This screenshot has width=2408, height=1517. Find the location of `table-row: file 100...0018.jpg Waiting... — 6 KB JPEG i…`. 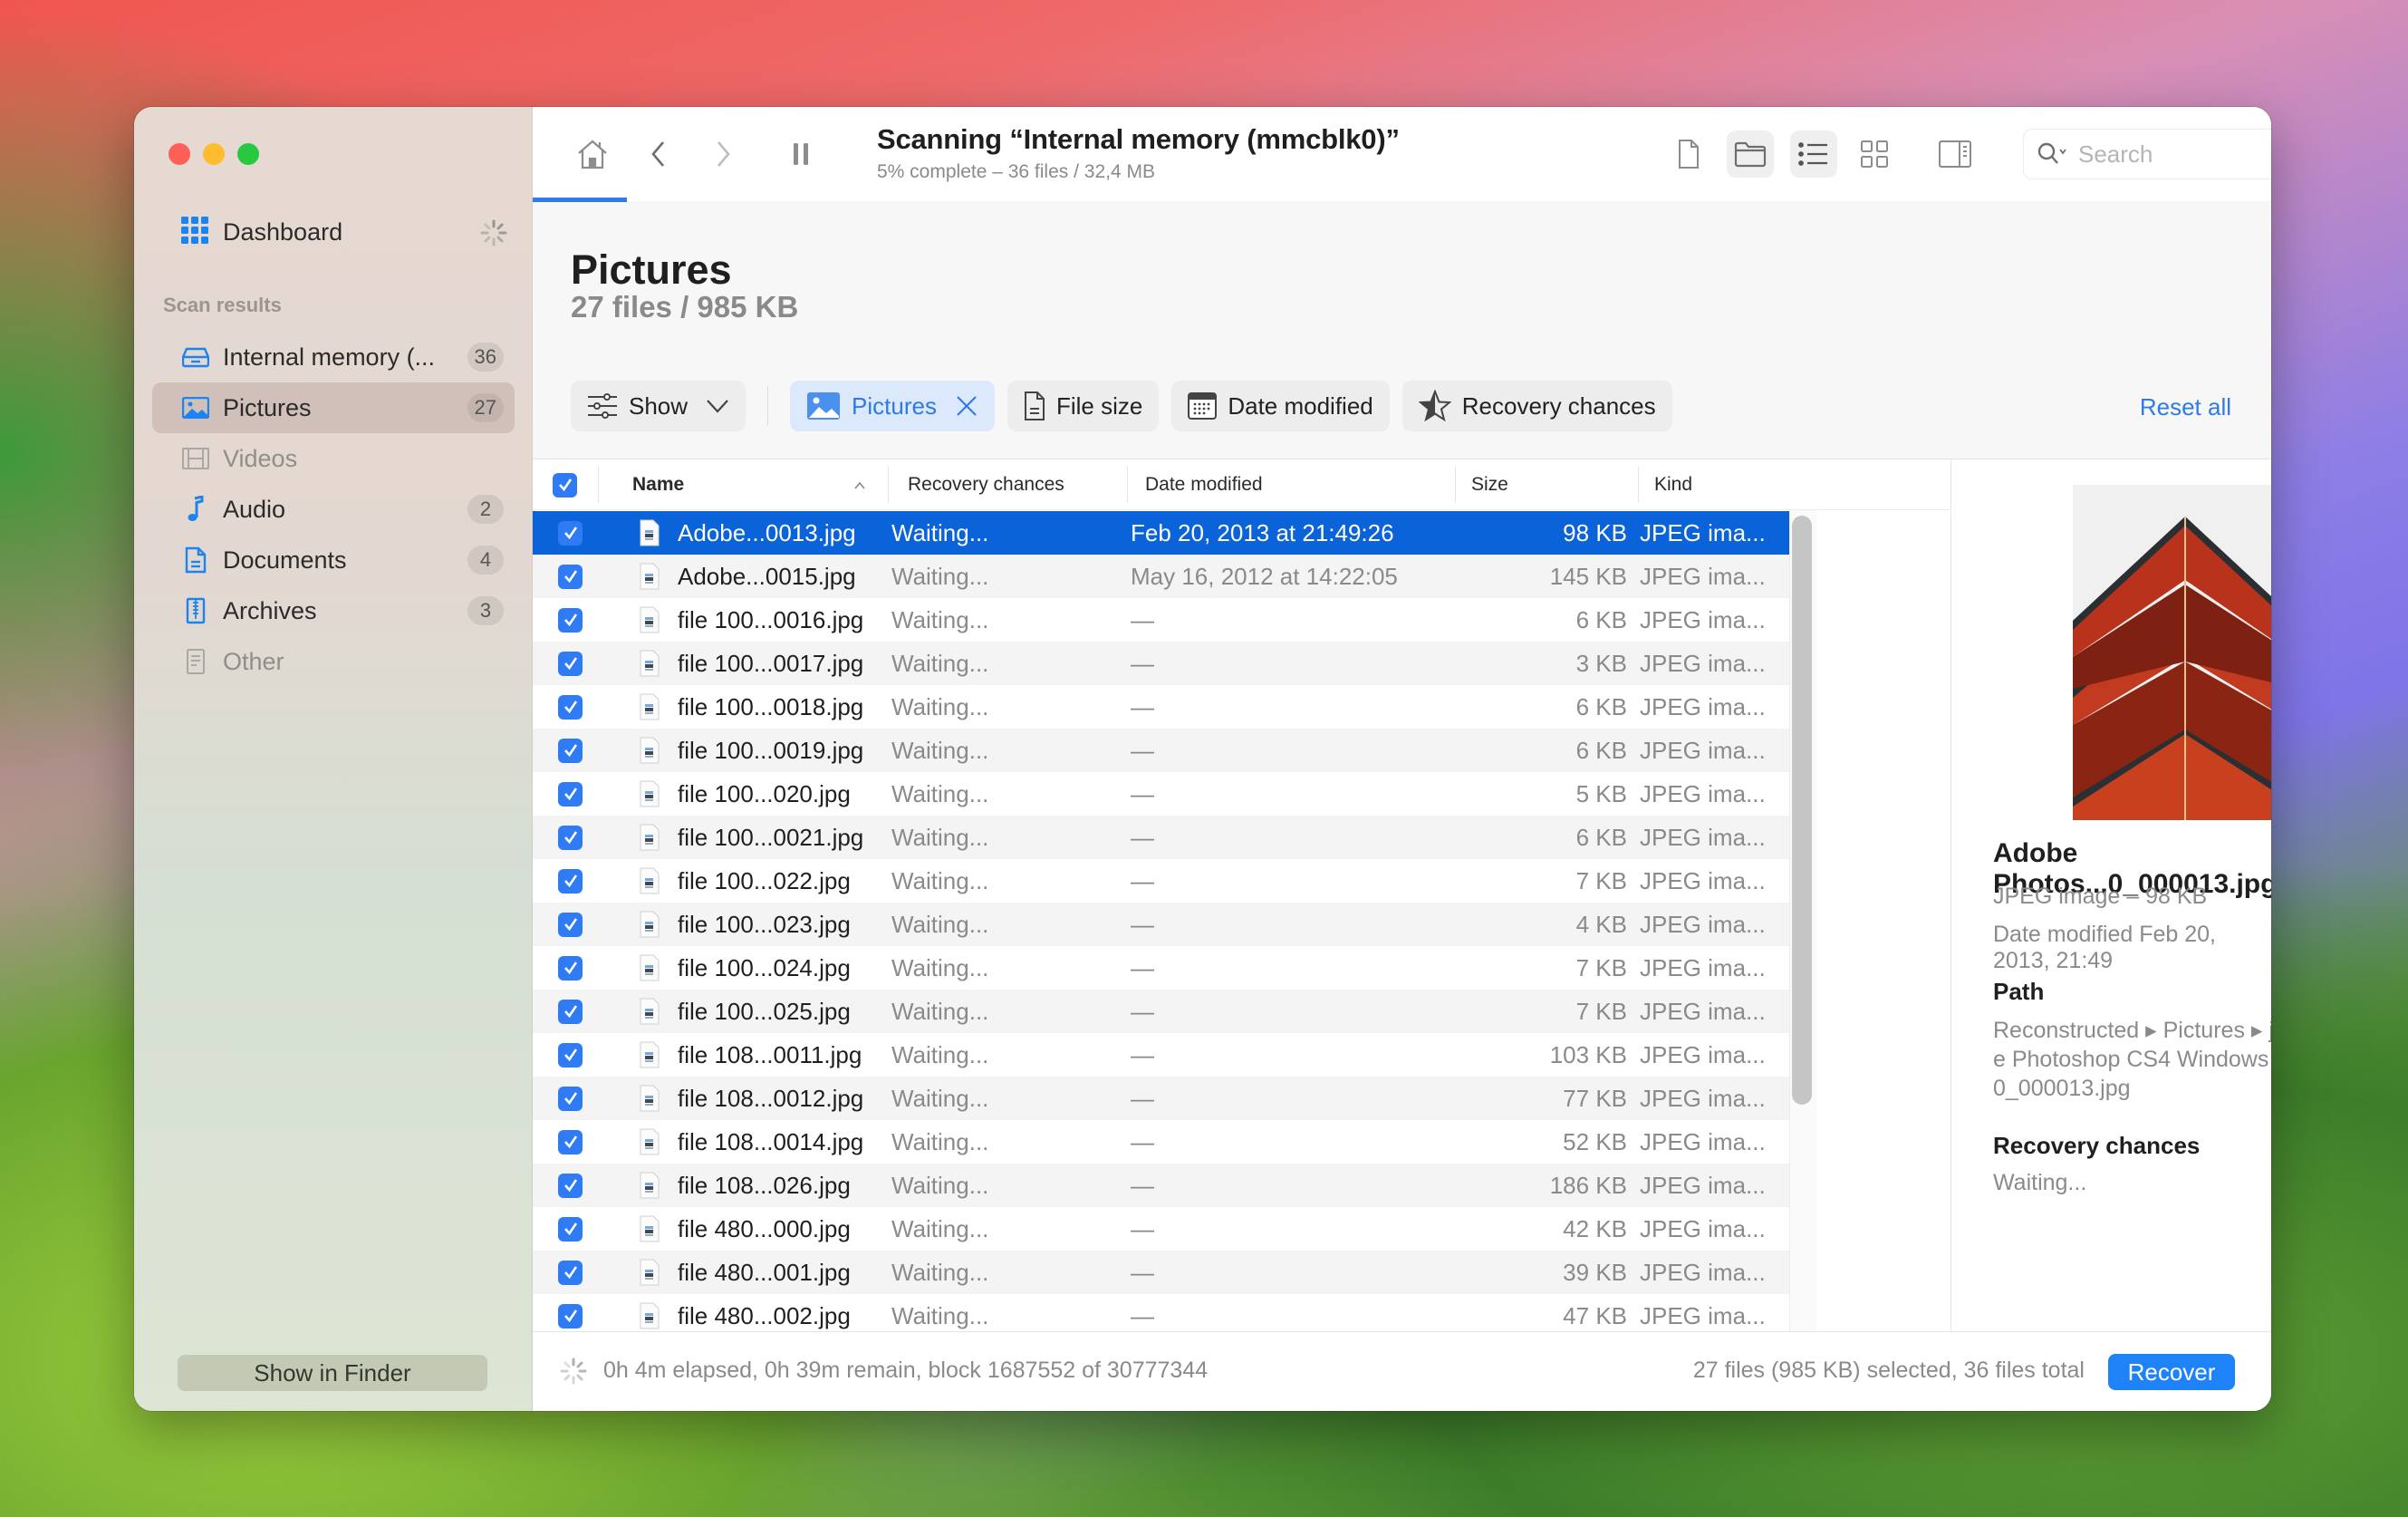

table-row: file 100...0018.jpg Waiting... — 6 KB JPEG i… is located at coordinates (1161, 707).